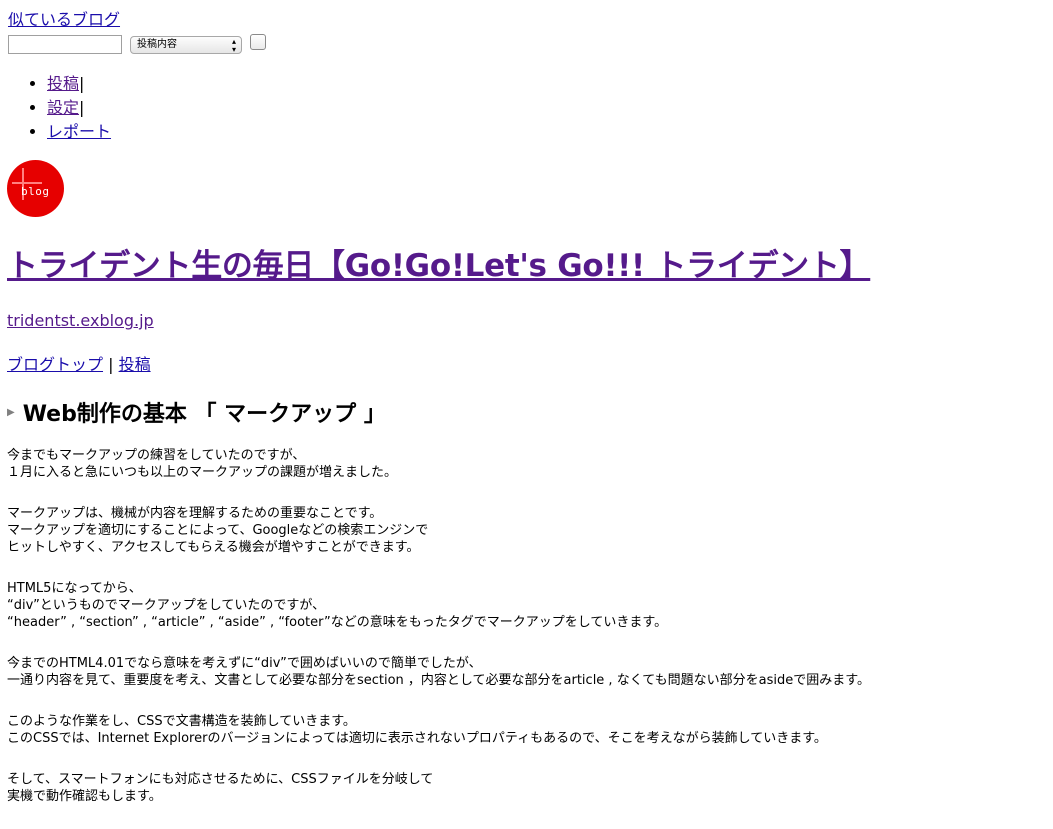 Image resolution: width=1053 pixels, height=829 pixels. Describe the element at coordinates (135, 364) in the screenshot. I see `blog-post-link: 投稿` at that location.